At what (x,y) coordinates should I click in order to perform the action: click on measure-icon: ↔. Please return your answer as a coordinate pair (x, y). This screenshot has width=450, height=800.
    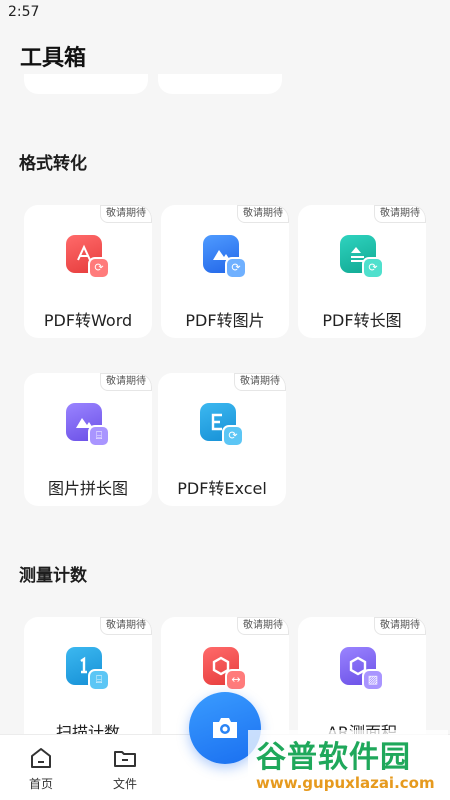
    Looking at the image, I should click on (225, 669).